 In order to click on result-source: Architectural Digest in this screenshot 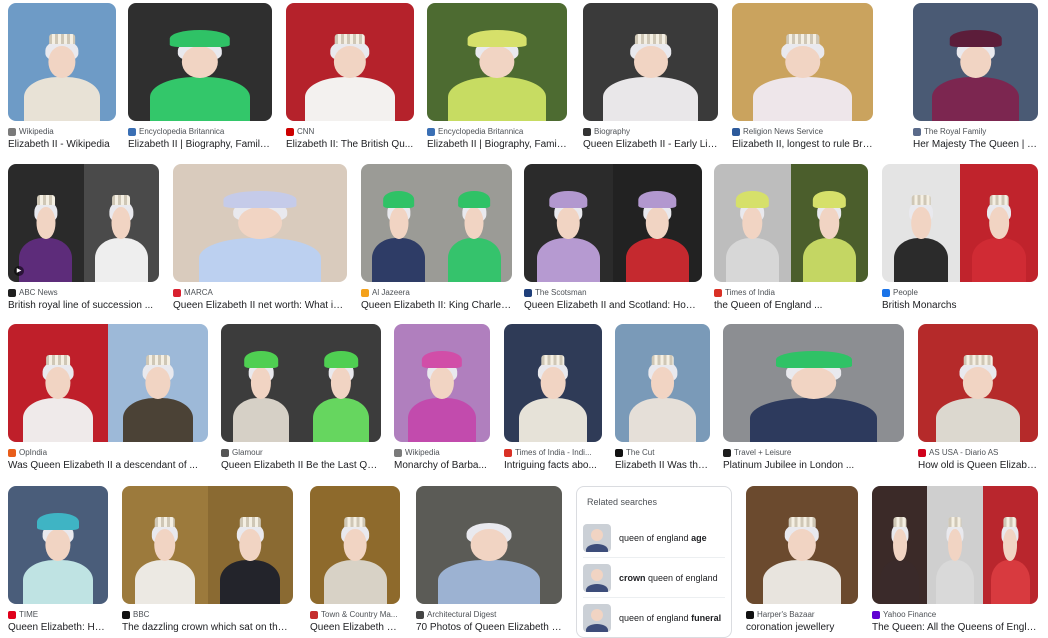, I will do `click(489, 614)`.